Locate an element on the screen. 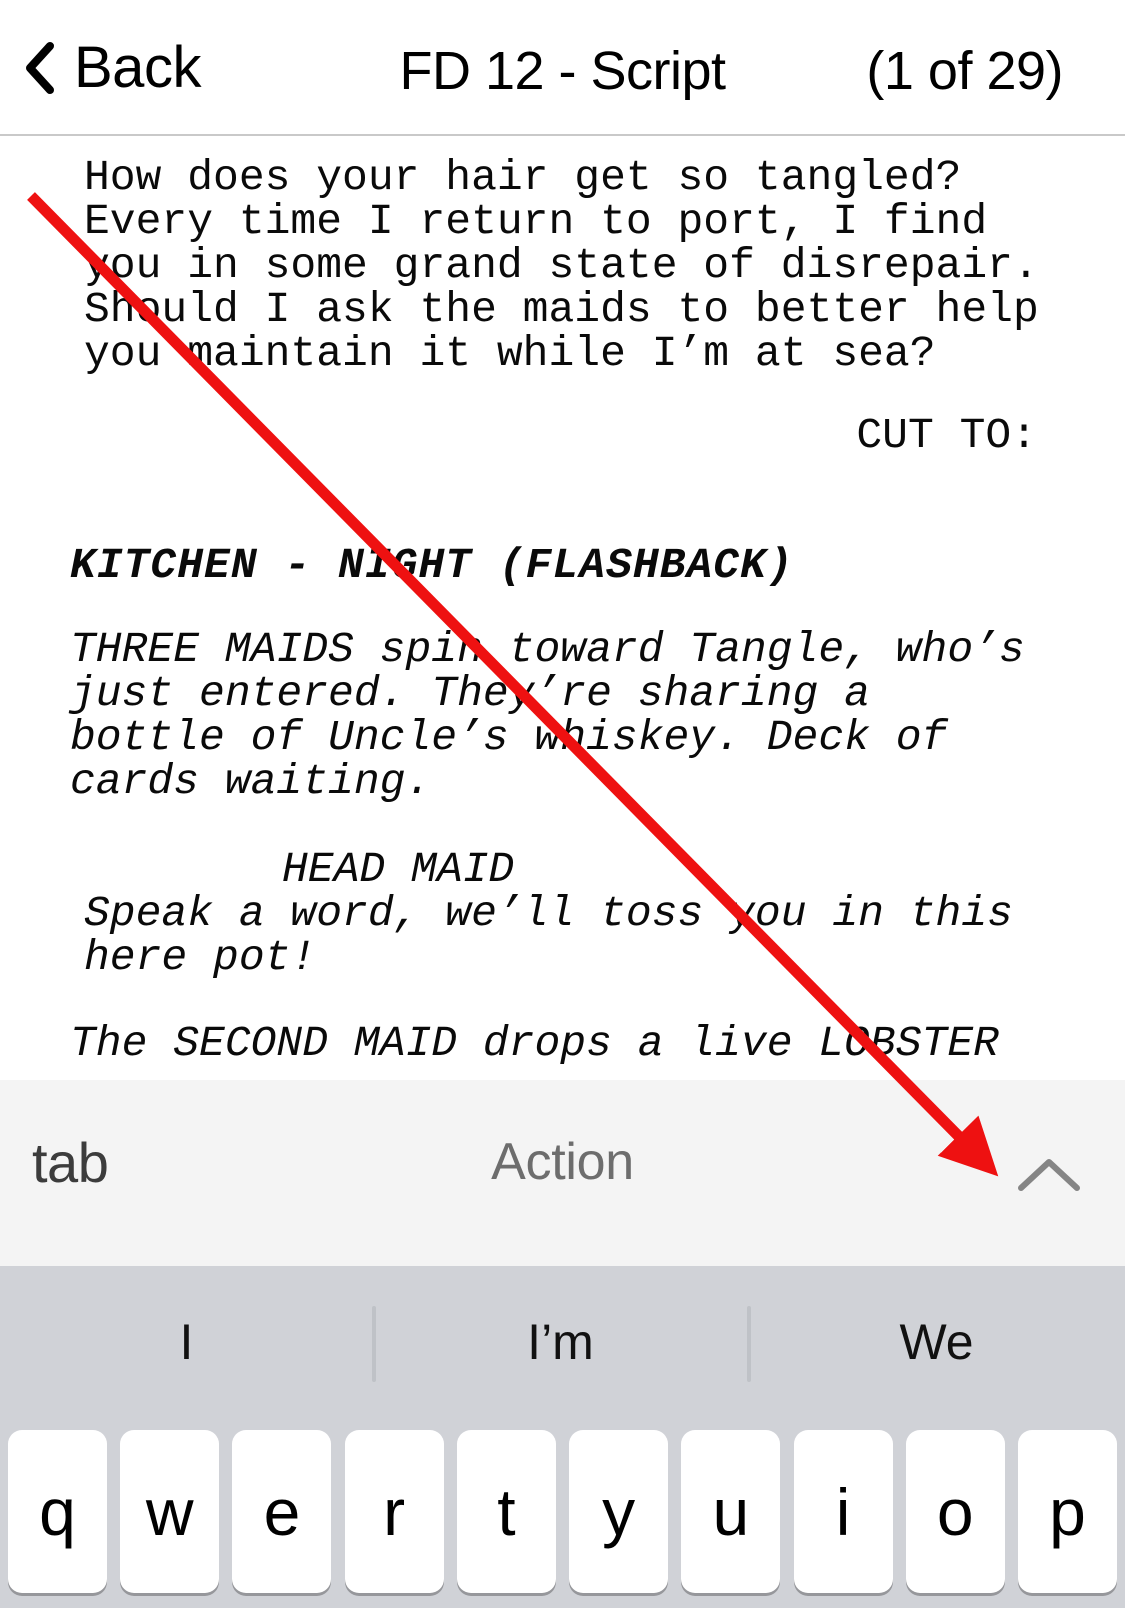 This screenshot has width=1125, height=1608. keyboard-key-w: w is located at coordinates (170, 1511).